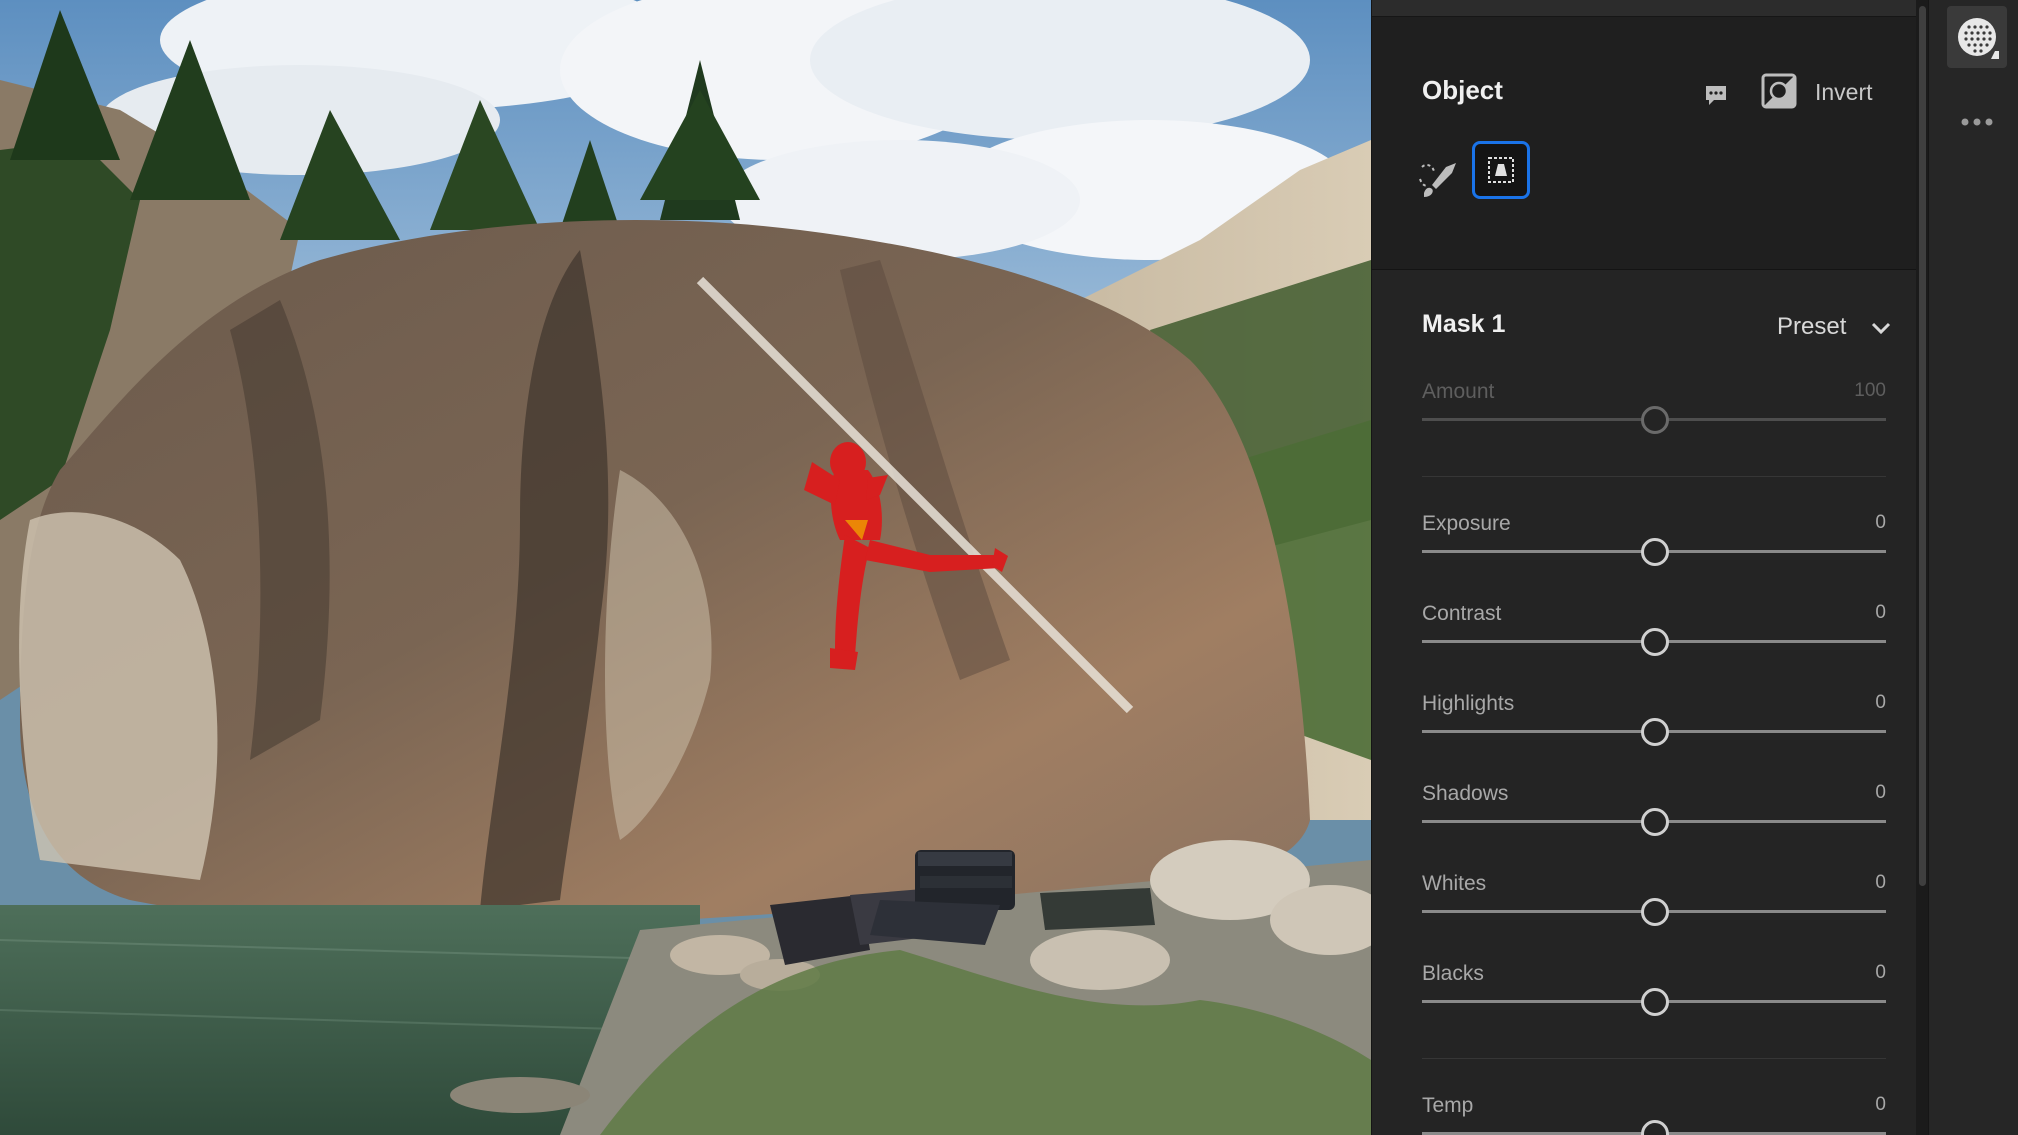 The width and height of the screenshot is (2018, 1135). I want to click on slider-contrast: Contrast 0, so click(1654, 637).